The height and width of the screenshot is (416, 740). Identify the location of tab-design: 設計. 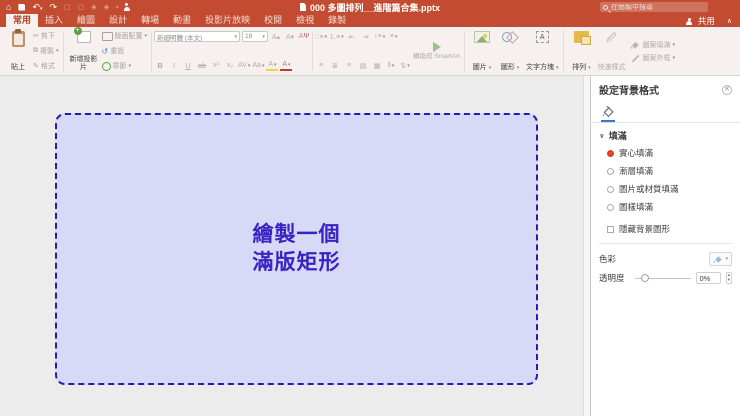
(118, 19).